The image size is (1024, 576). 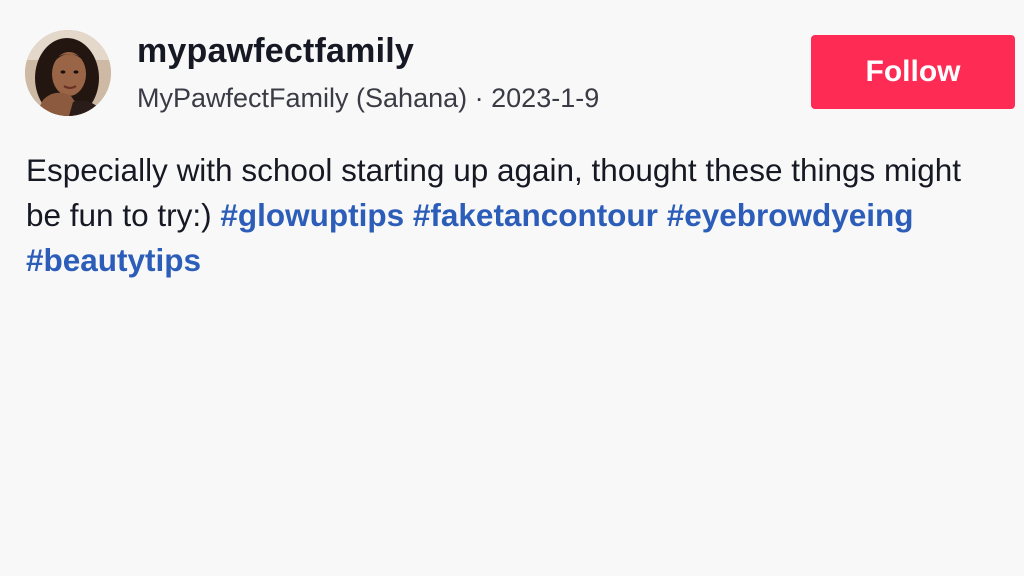 I want to click on follow-button: Follow, so click(x=913, y=72).